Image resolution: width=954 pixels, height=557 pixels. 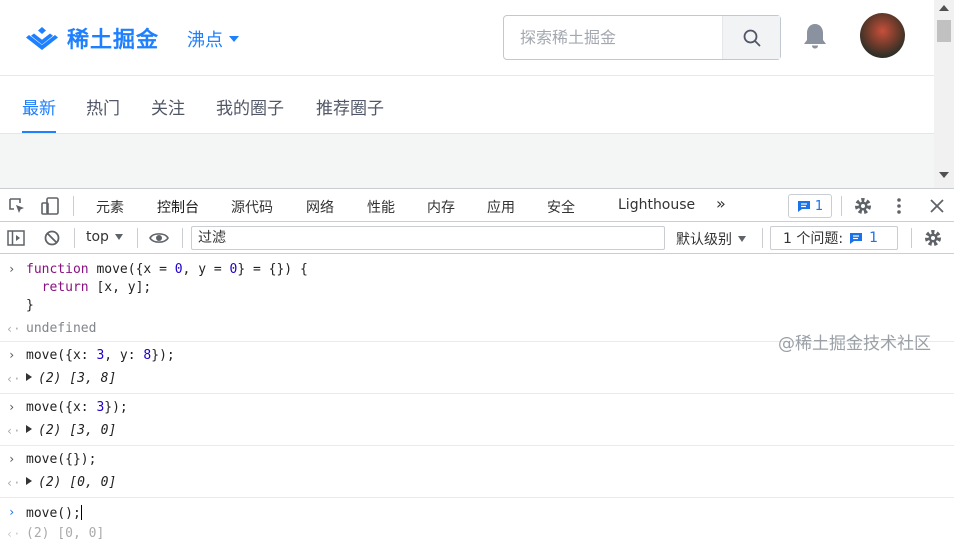 I want to click on issues-count-value: 1, so click(x=873, y=238).